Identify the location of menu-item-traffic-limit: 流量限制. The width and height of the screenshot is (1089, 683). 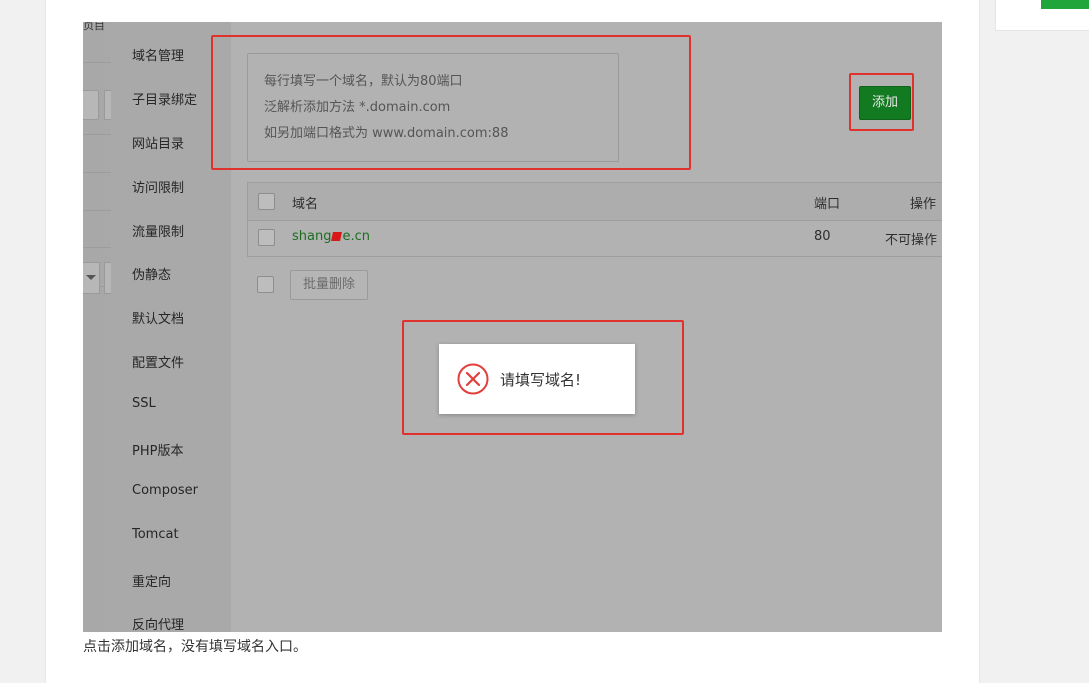
(158, 230).